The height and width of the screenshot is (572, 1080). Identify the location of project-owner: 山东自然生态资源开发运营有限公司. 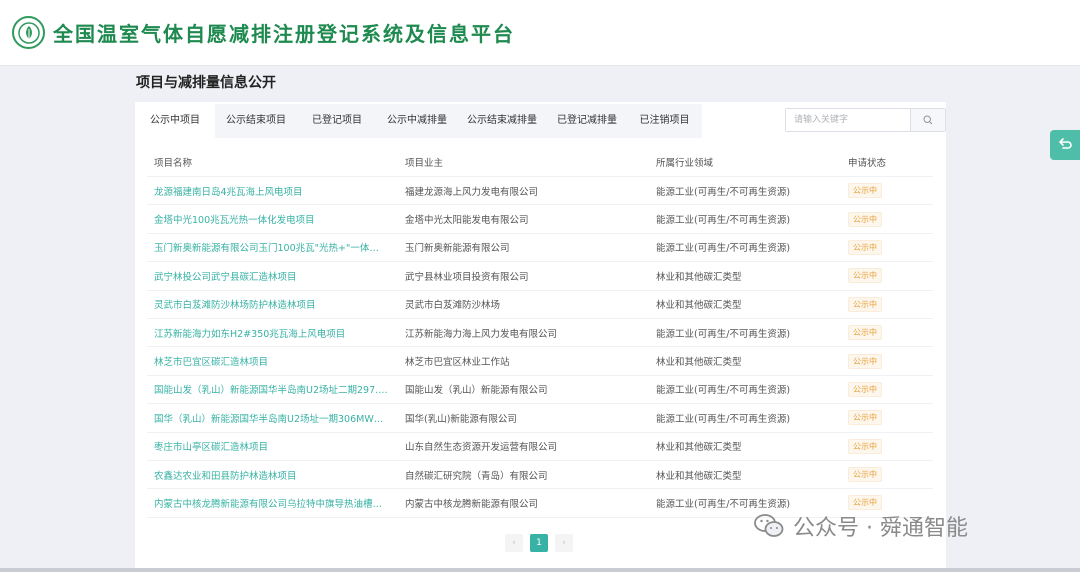
(481, 448).